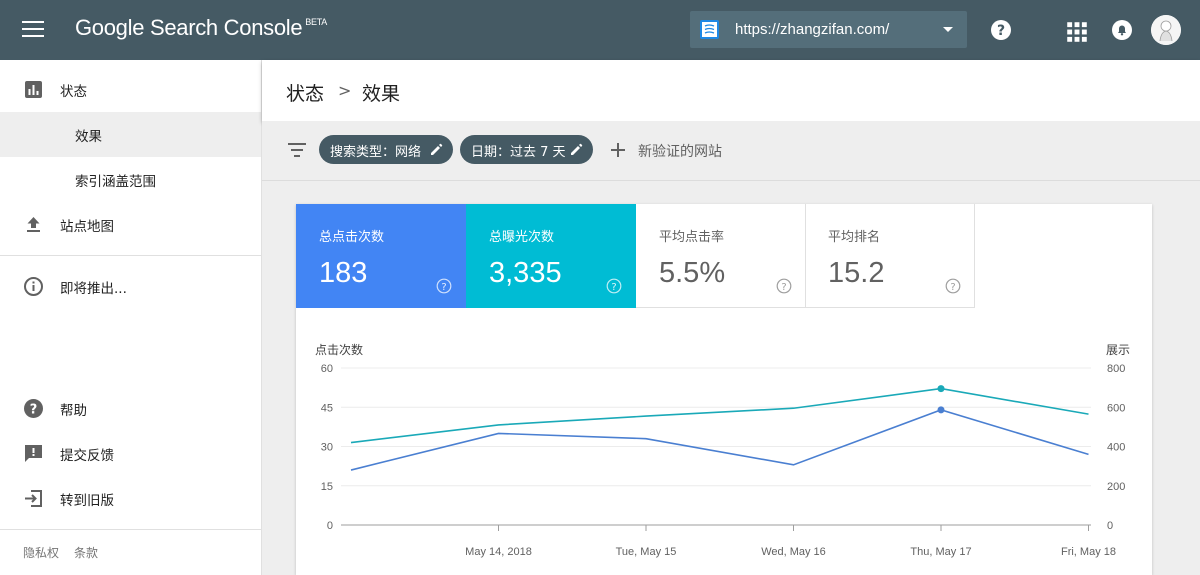 The image size is (1200, 575). I want to click on notifications-icon, so click(1122, 30).